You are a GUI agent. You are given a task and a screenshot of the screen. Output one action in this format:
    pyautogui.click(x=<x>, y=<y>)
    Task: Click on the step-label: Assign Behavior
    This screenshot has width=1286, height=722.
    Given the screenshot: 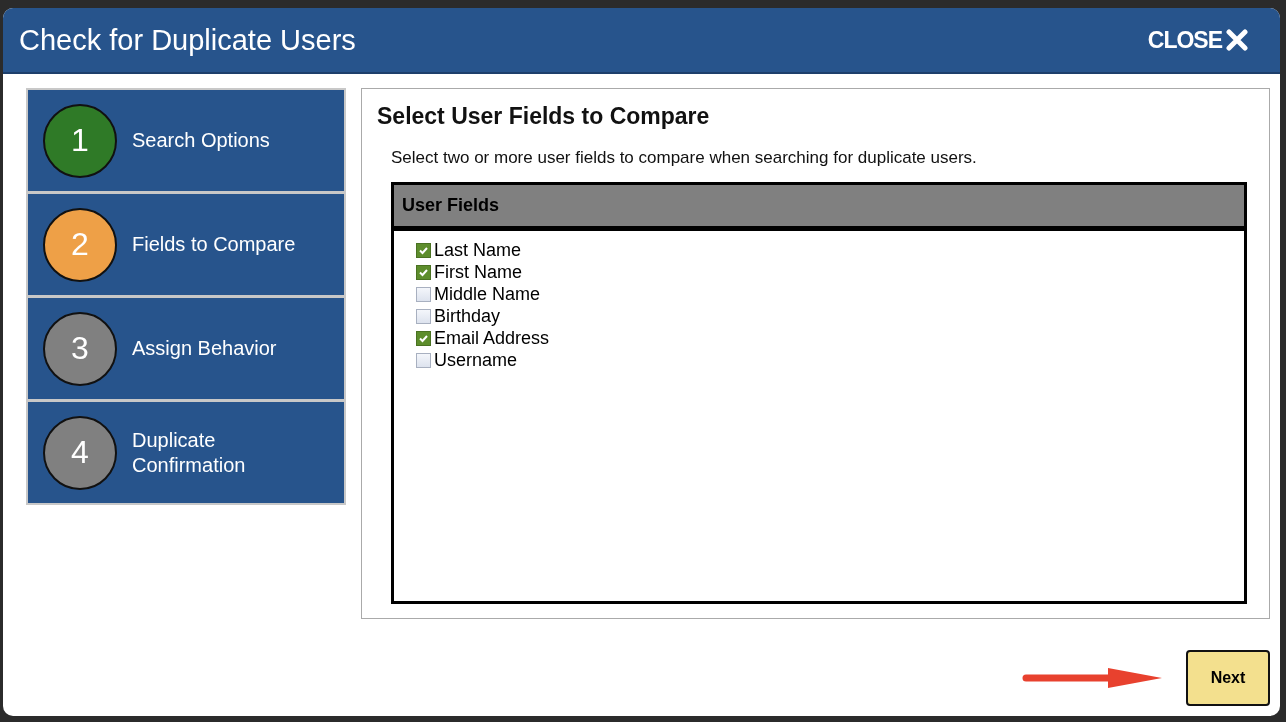 What is the action you would take?
    pyautogui.click(x=205, y=348)
    